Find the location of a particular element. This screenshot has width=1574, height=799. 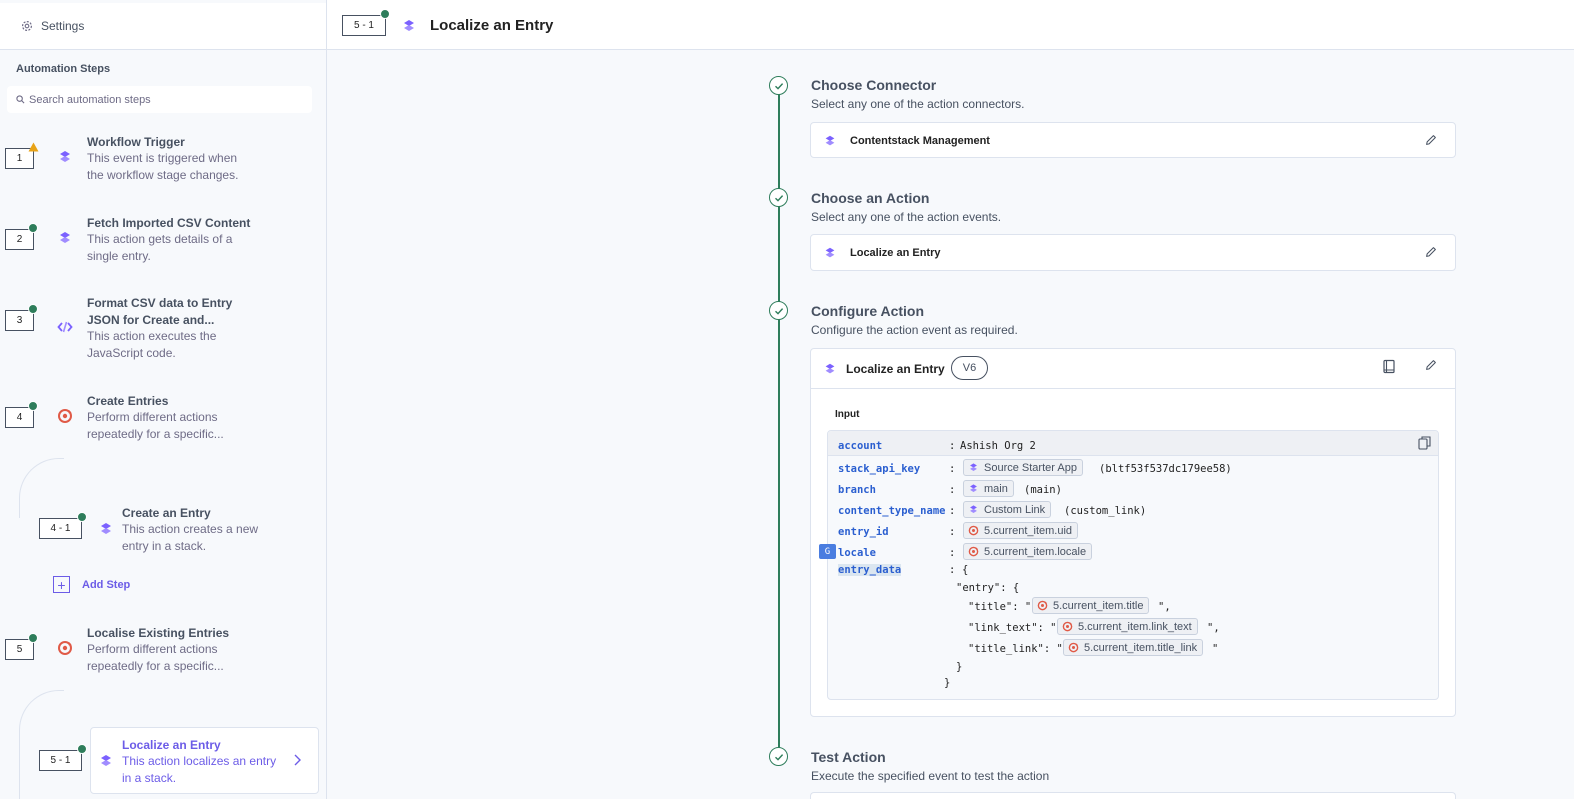

section-subtitle-connector: Select any one of the action connectors. is located at coordinates (918, 104).